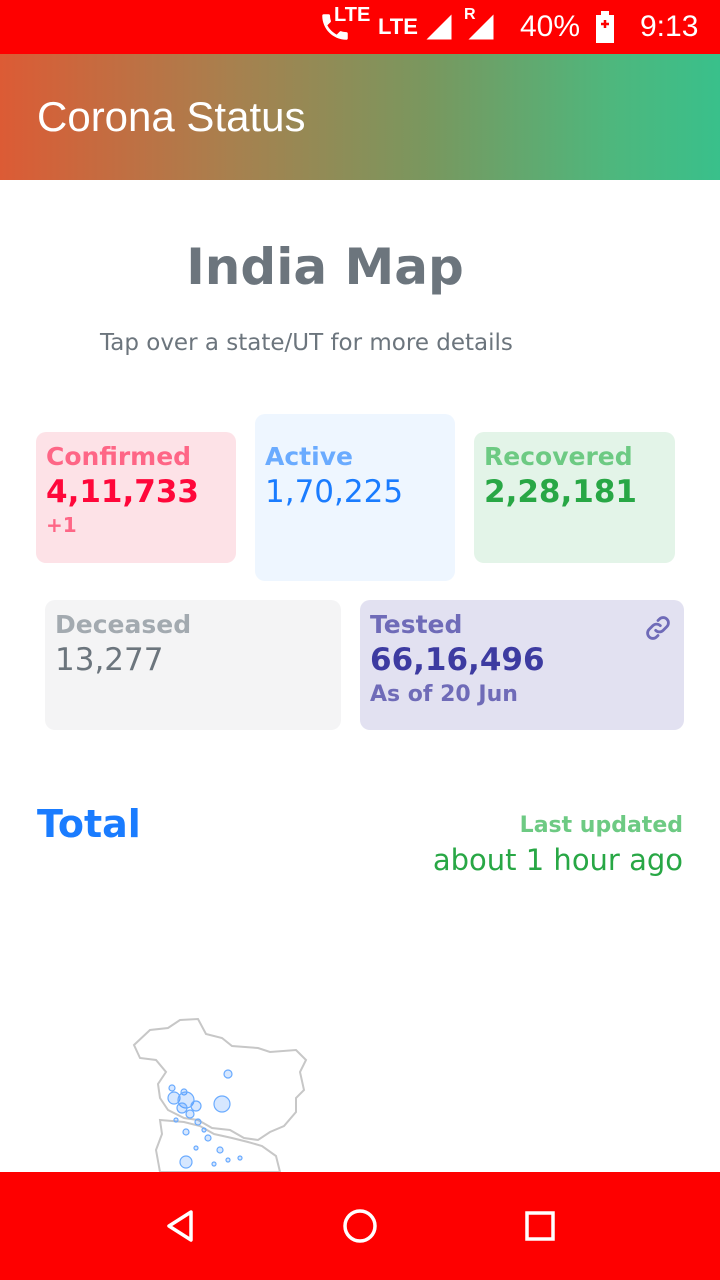 This screenshot has height=1280, width=720. Describe the element at coordinates (605, 27) in the screenshot. I see `battery-charging-icon` at that location.